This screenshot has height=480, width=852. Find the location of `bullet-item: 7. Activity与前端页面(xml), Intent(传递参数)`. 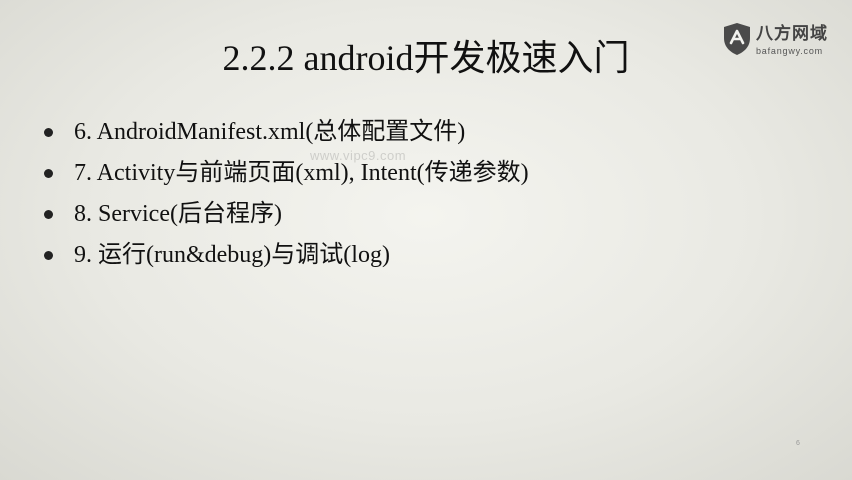

bullet-item: 7. Activity与前端页面(xml), Intent(传递参数) is located at coordinates (286, 173).